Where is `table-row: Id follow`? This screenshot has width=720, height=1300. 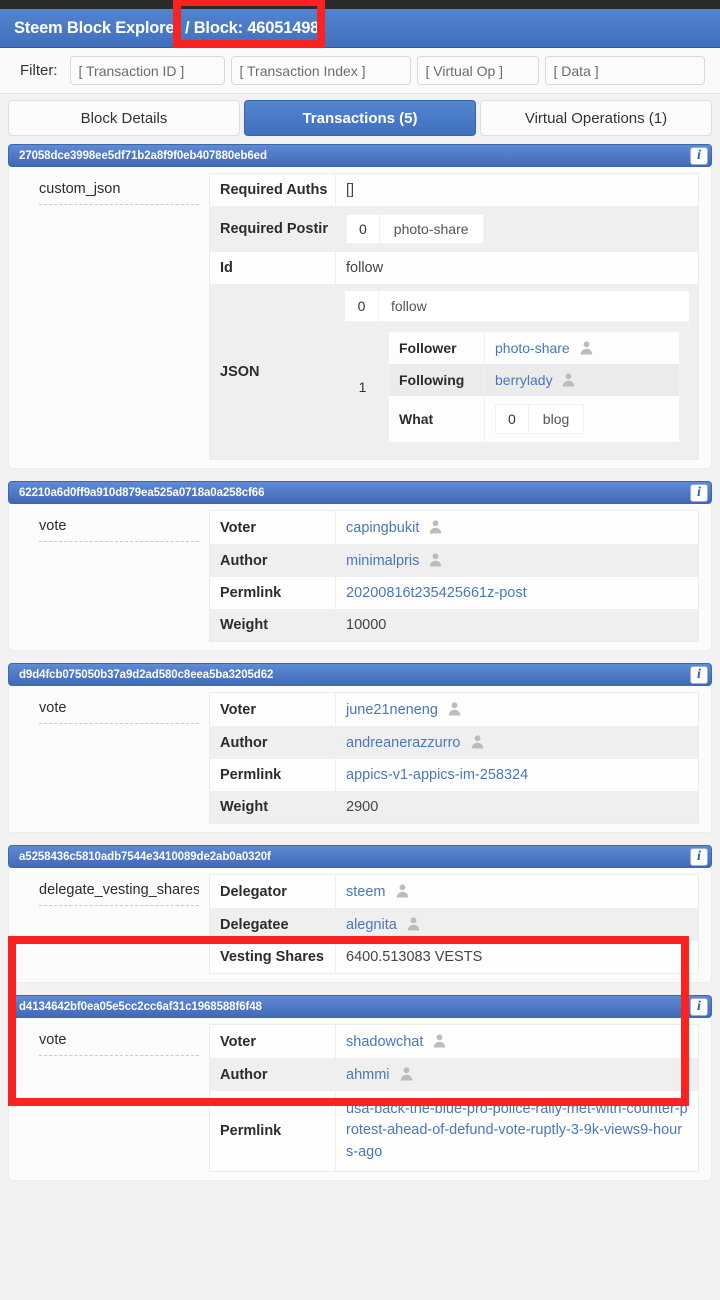
table-row: Id follow is located at coordinates (454, 268).